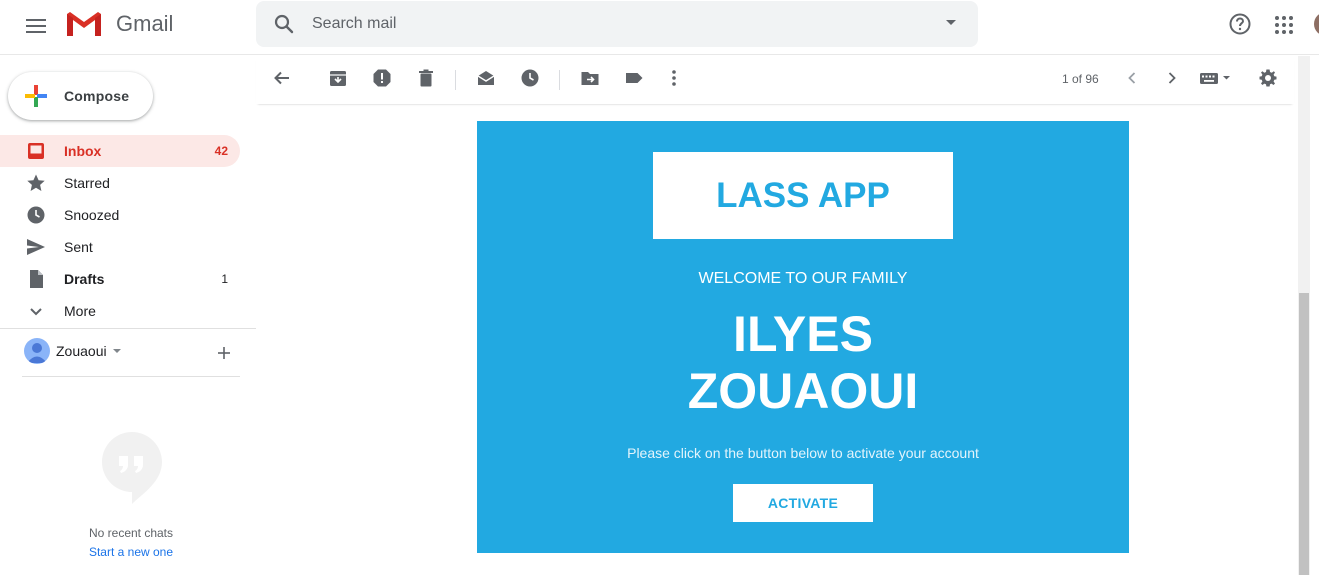 This screenshot has width=1319, height=575. What do you see at coordinates (803, 391) in the screenshot?
I see `recipient-last-name: ZOUAOUI` at bounding box center [803, 391].